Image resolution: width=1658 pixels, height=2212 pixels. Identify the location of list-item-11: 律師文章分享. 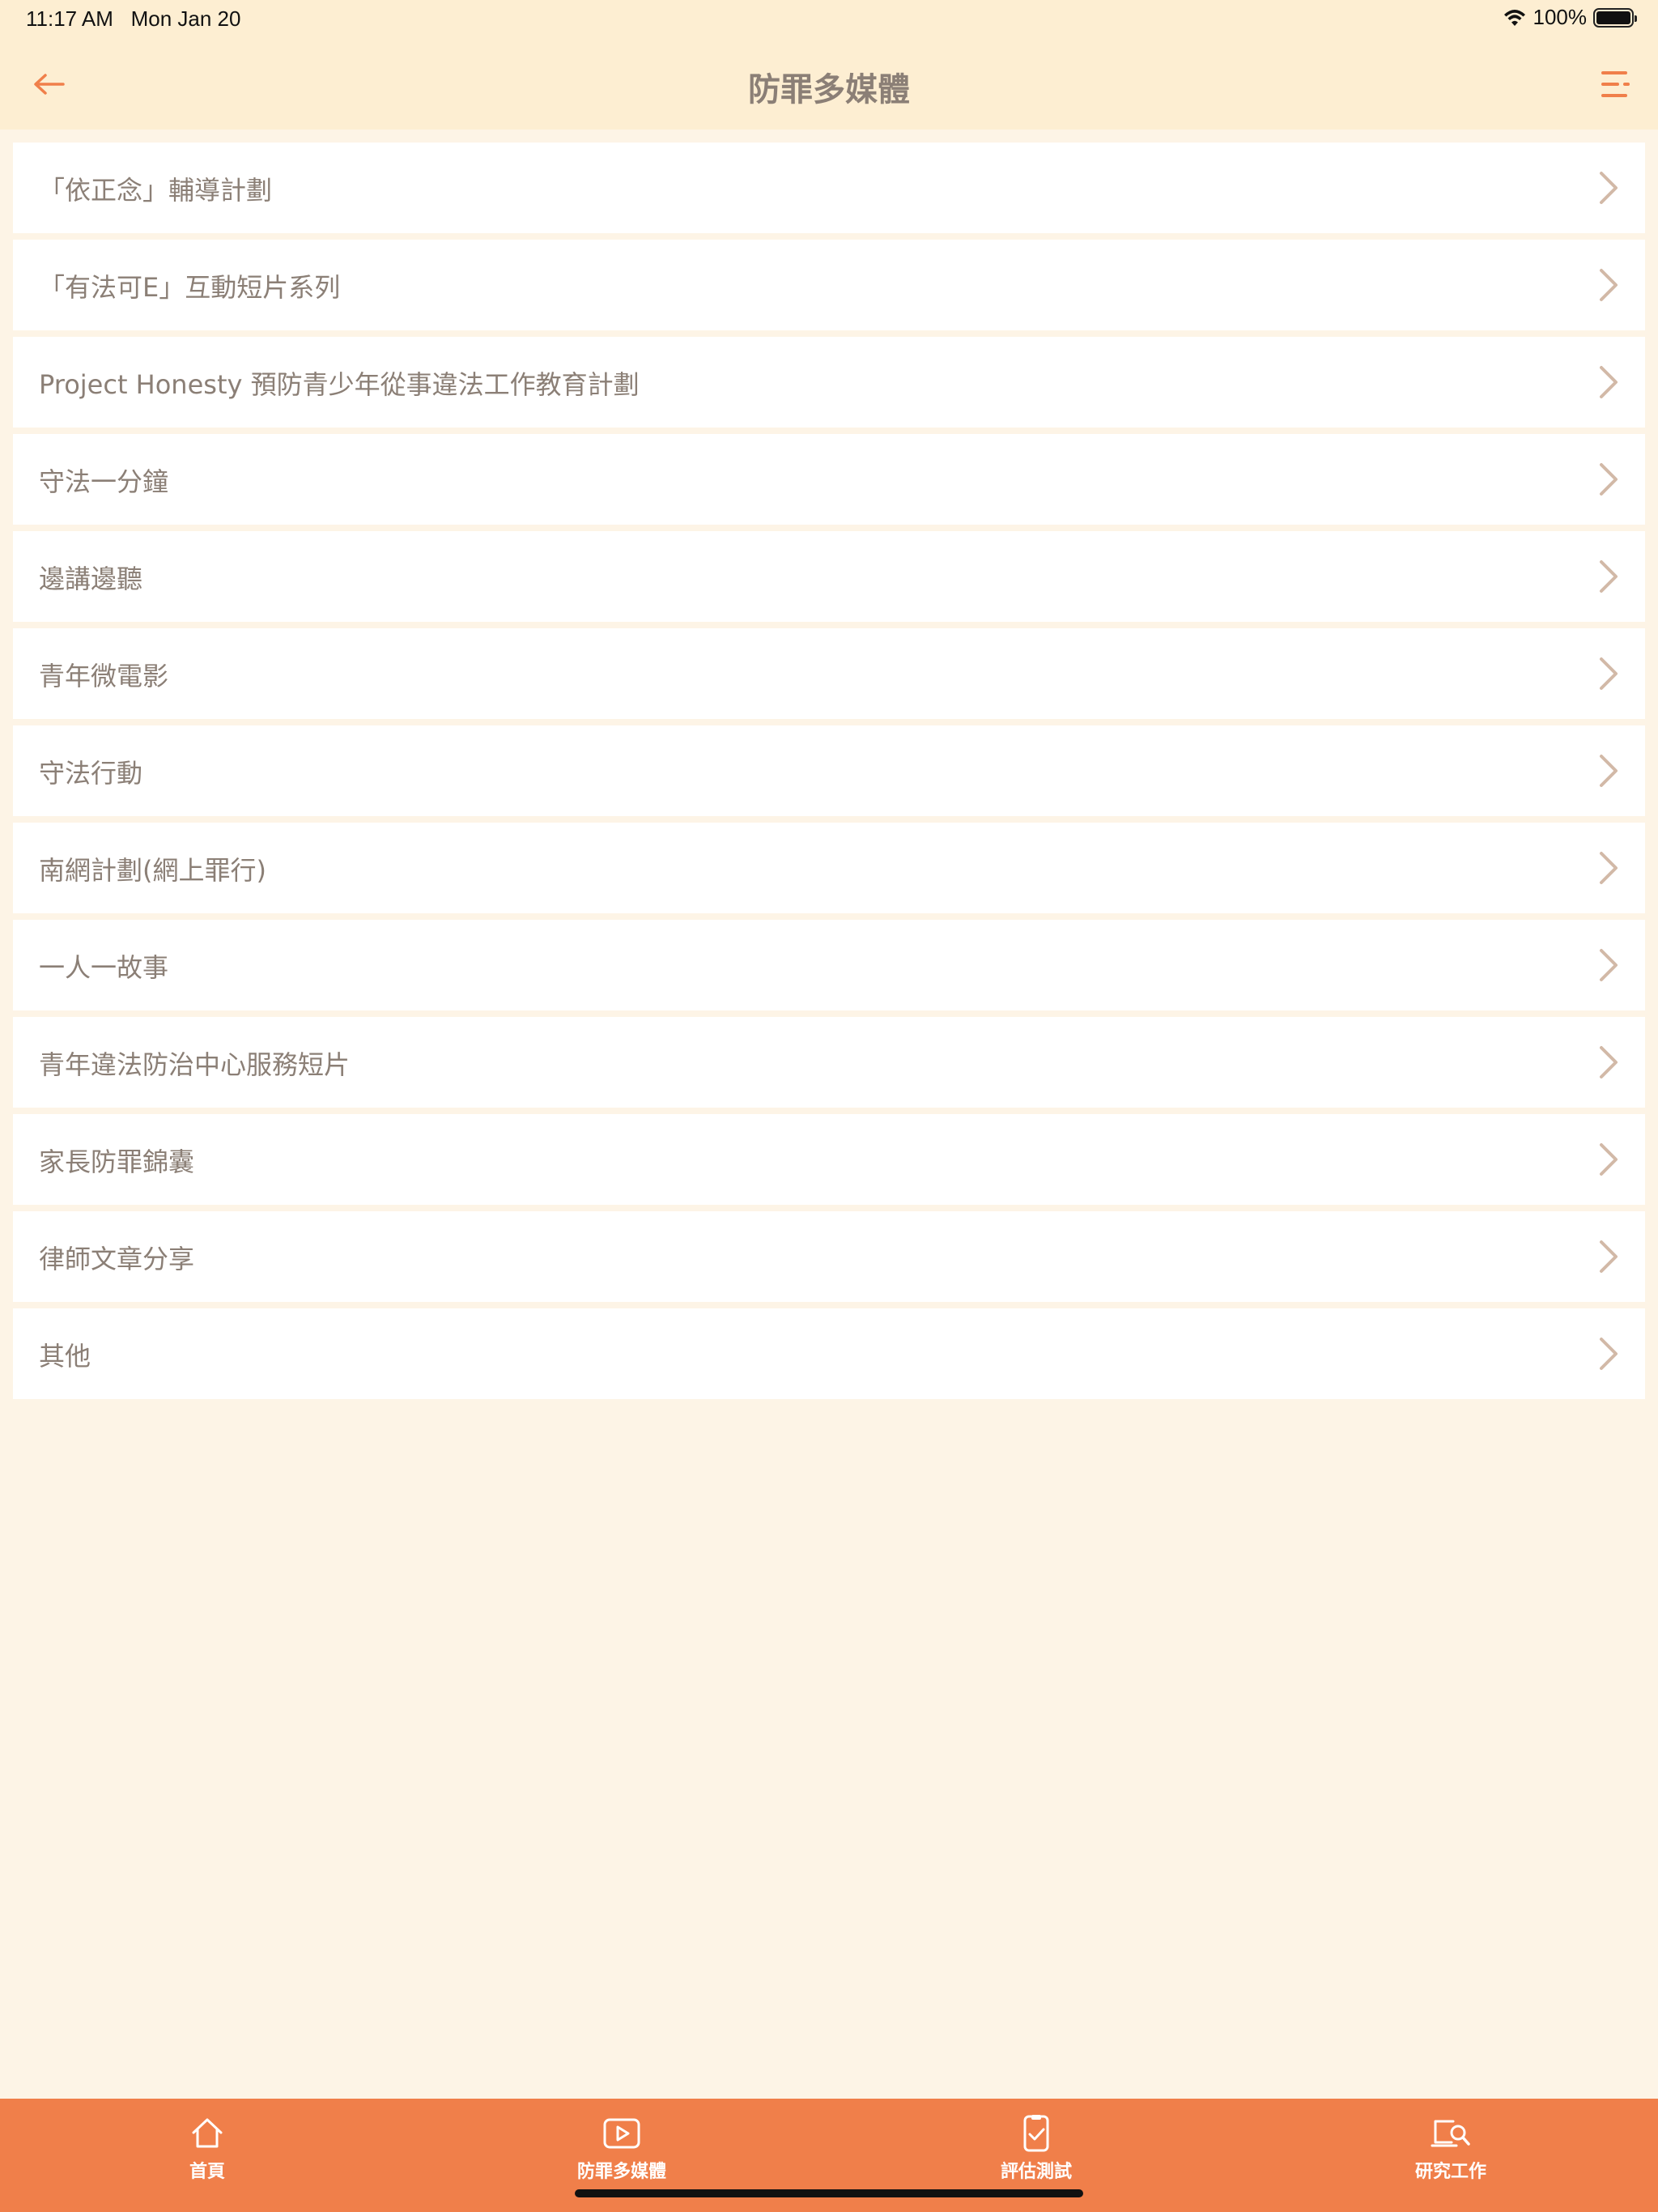
(829, 1256).